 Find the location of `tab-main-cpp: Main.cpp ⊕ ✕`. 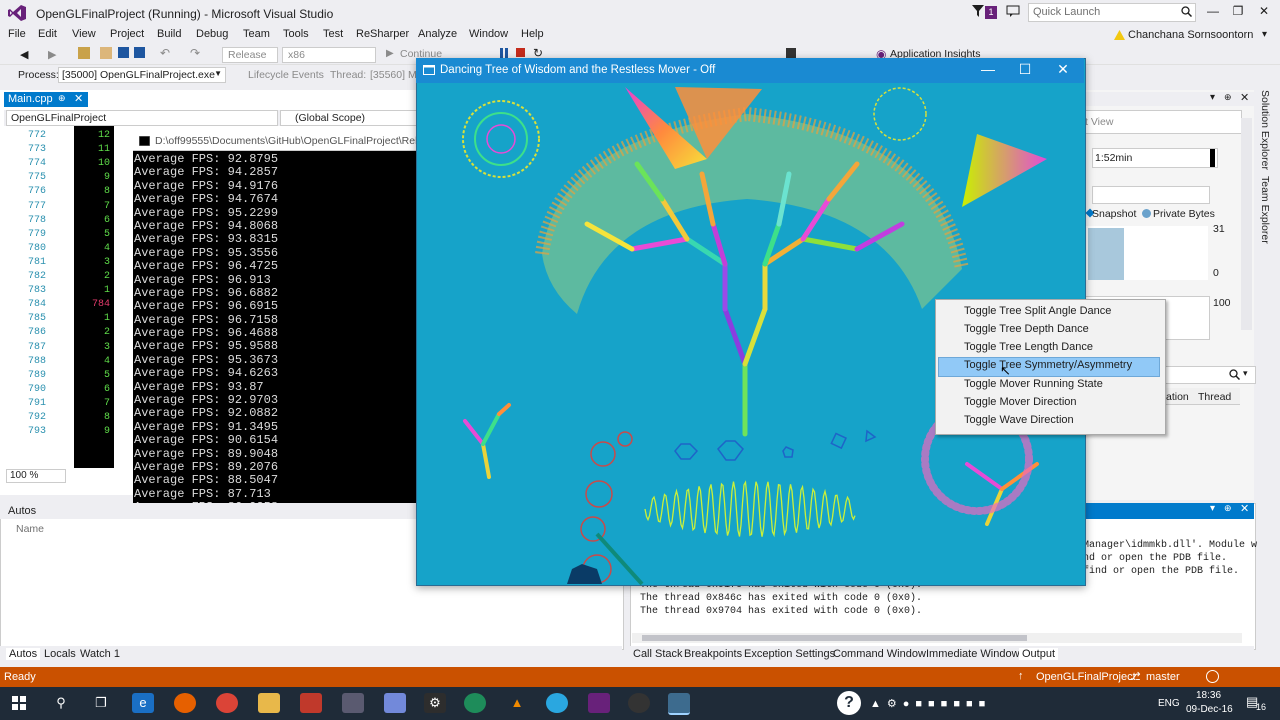

tab-main-cpp: Main.cpp ⊕ ✕ is located at coordinates (46, 99).